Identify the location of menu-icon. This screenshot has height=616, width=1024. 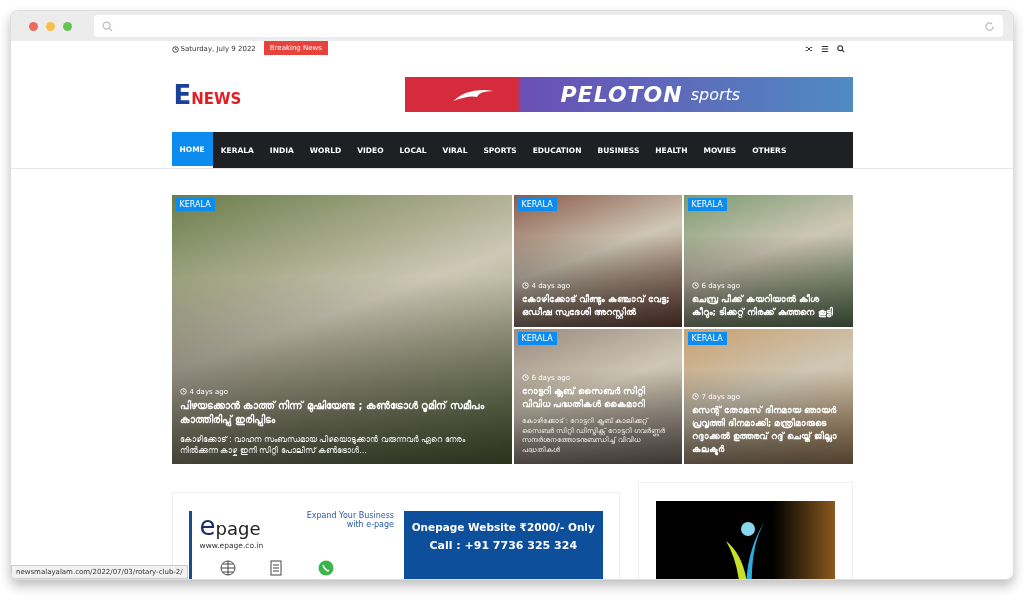
(824, 49).